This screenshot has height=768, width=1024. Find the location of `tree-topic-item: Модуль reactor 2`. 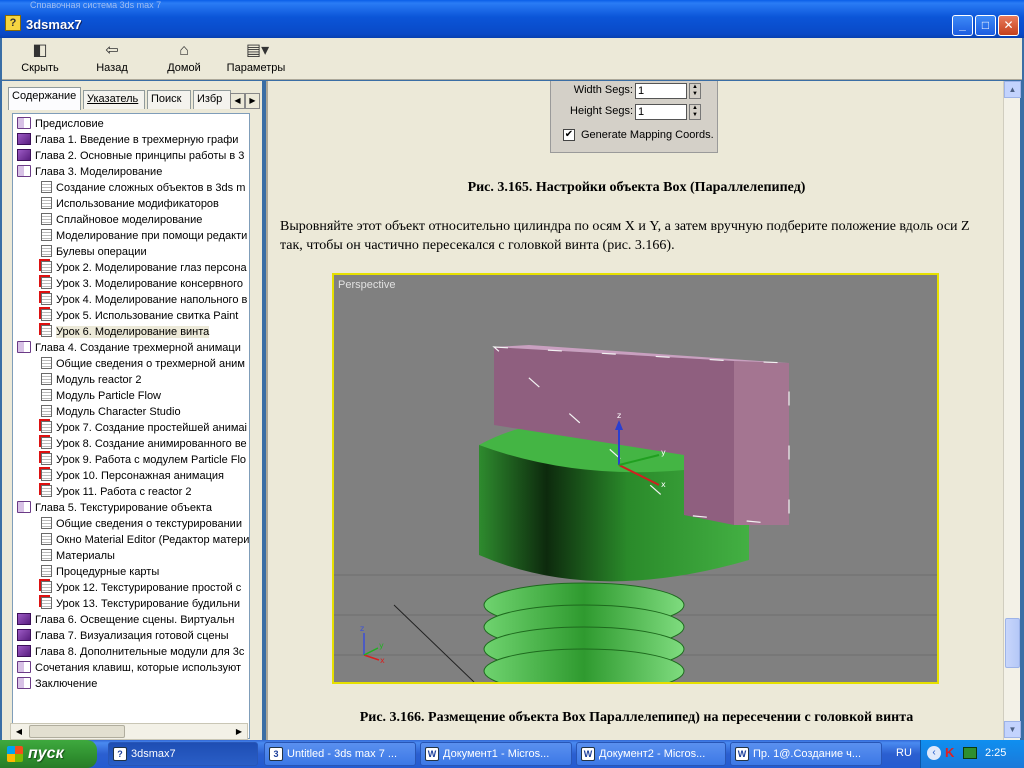

tree-topic-item: Модуль reactor 2 is located at coordinates (91, 380).